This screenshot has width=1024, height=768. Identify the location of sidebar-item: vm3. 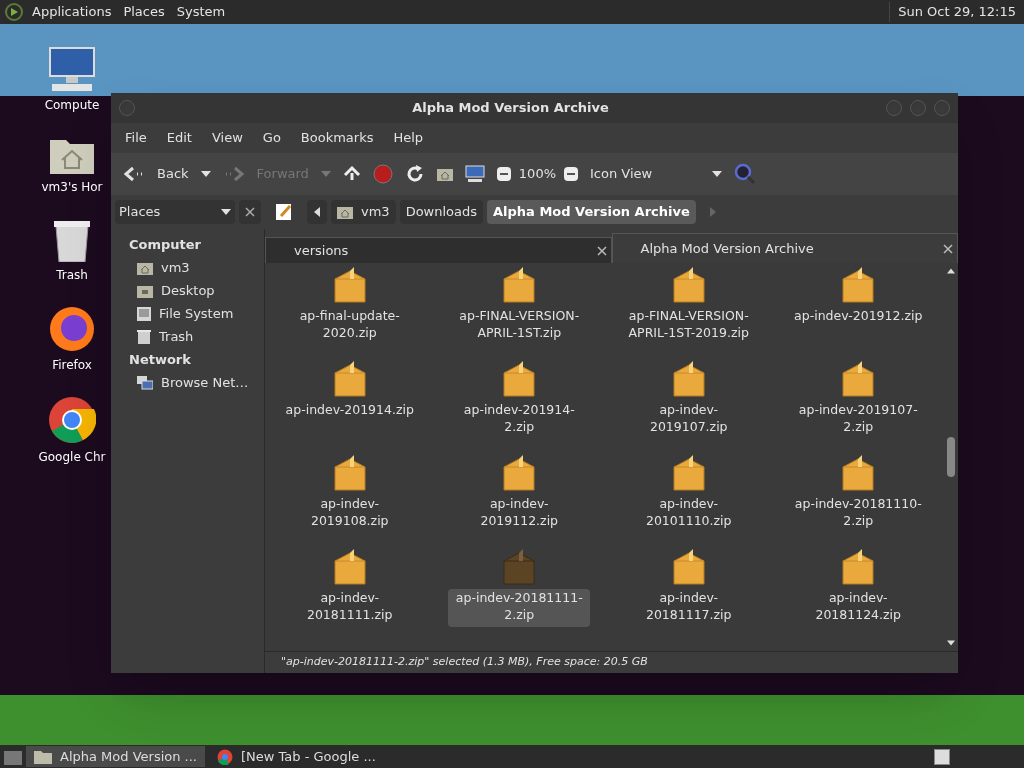
(196, 267).